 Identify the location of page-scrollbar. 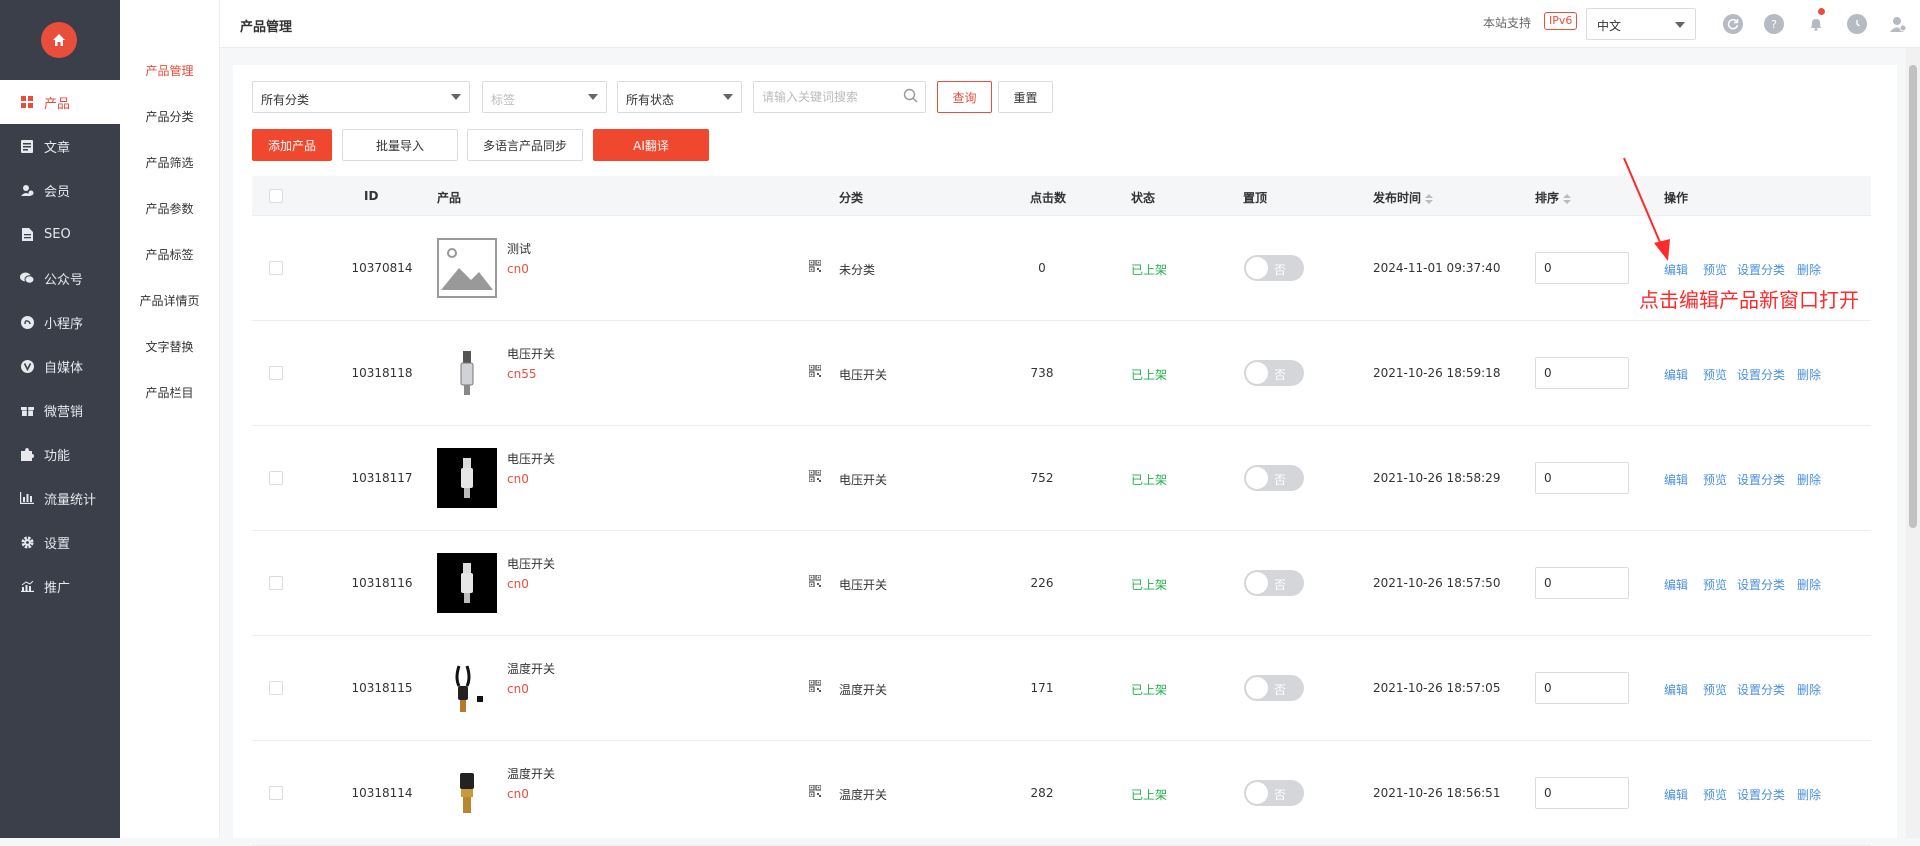
(1913, 443).